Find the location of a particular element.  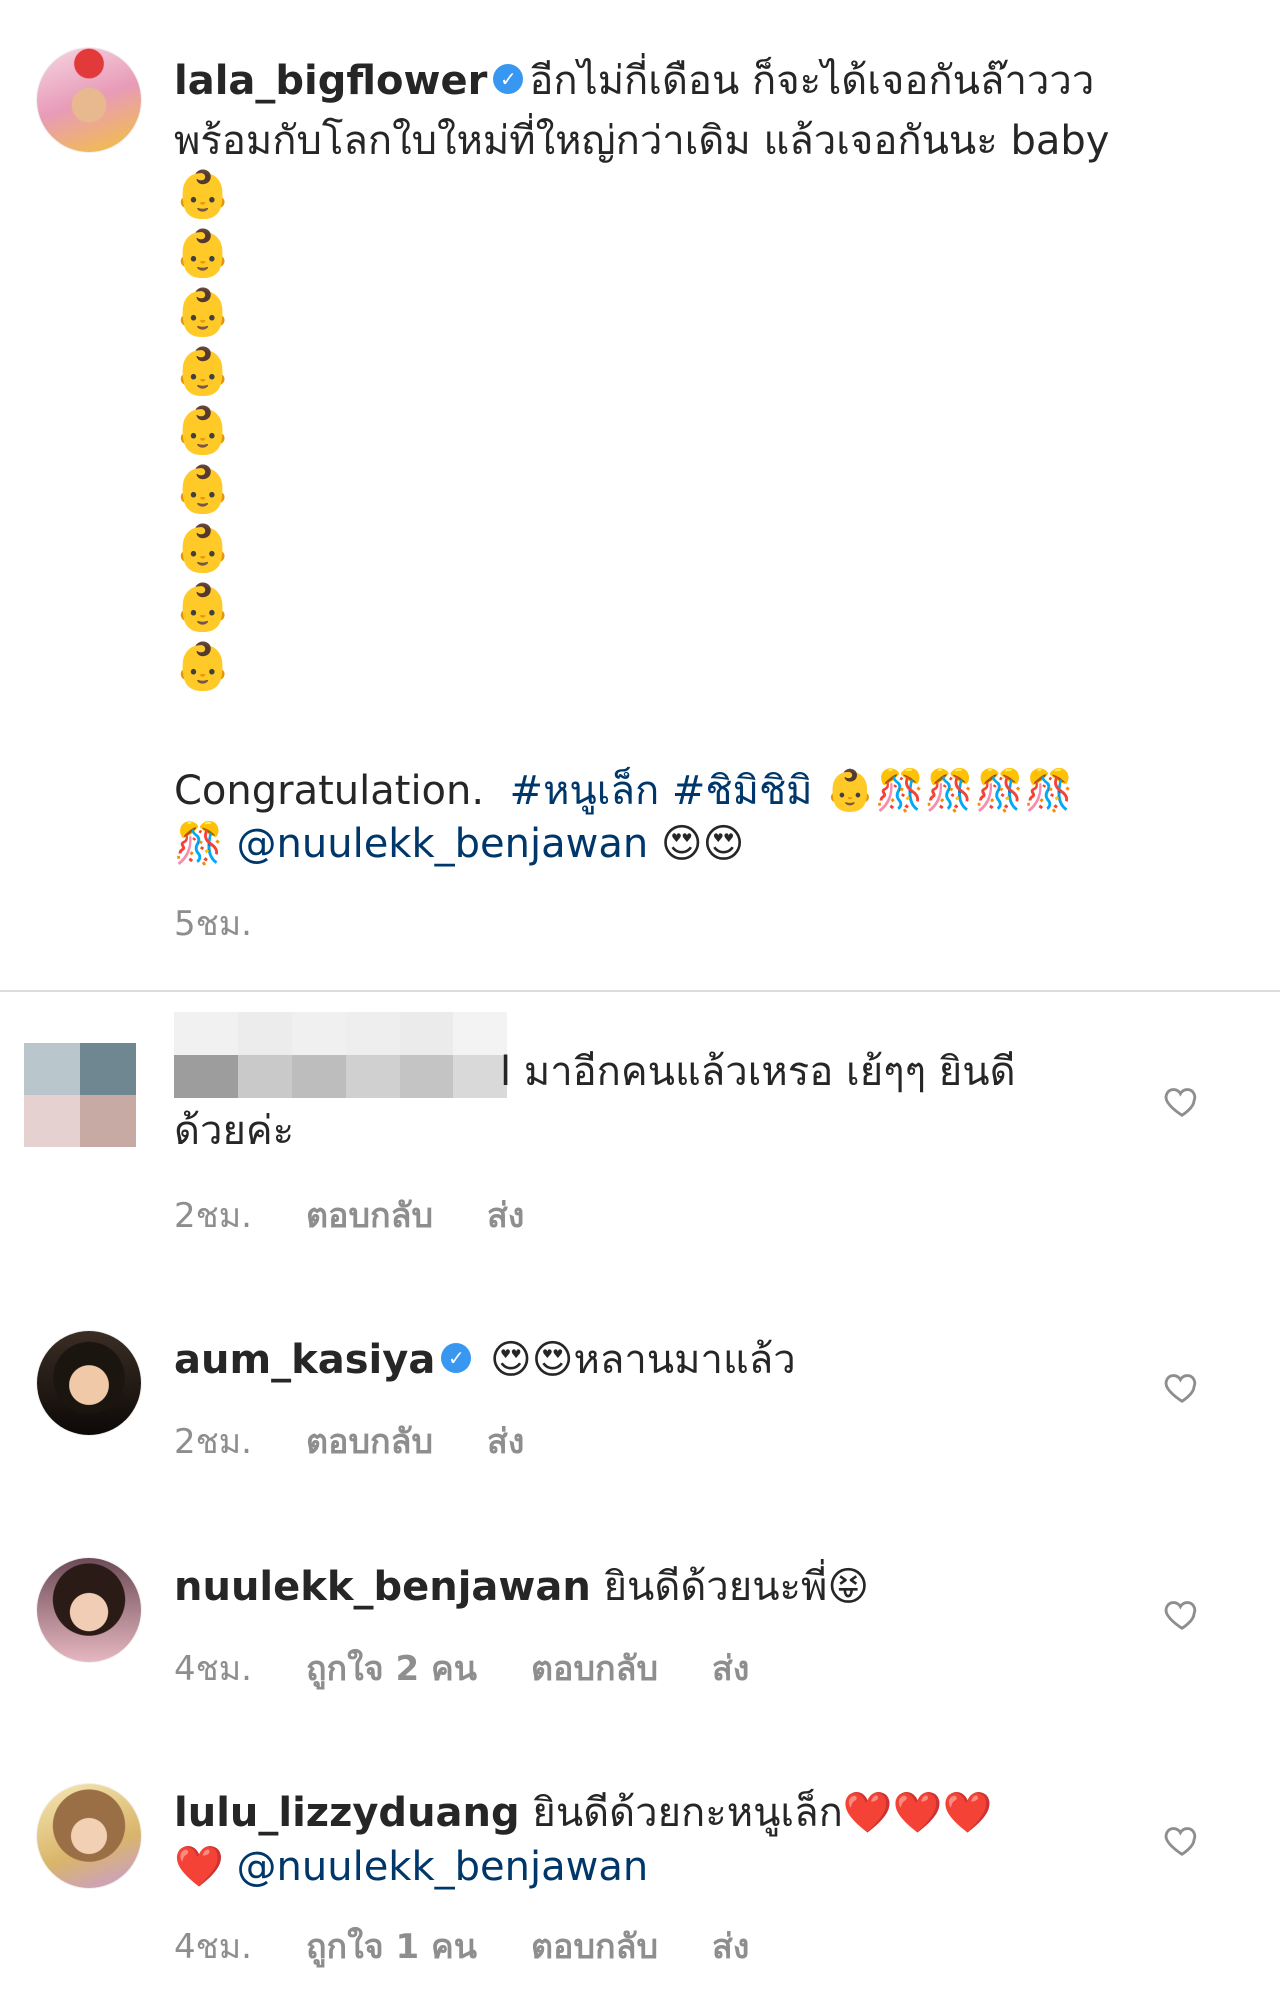

comment-4-text-line1: lulu_lizzyduang ยินดีด้วยกะหนูเล็ก❤️❤️❤️ is located at coordinates (583, 1813).